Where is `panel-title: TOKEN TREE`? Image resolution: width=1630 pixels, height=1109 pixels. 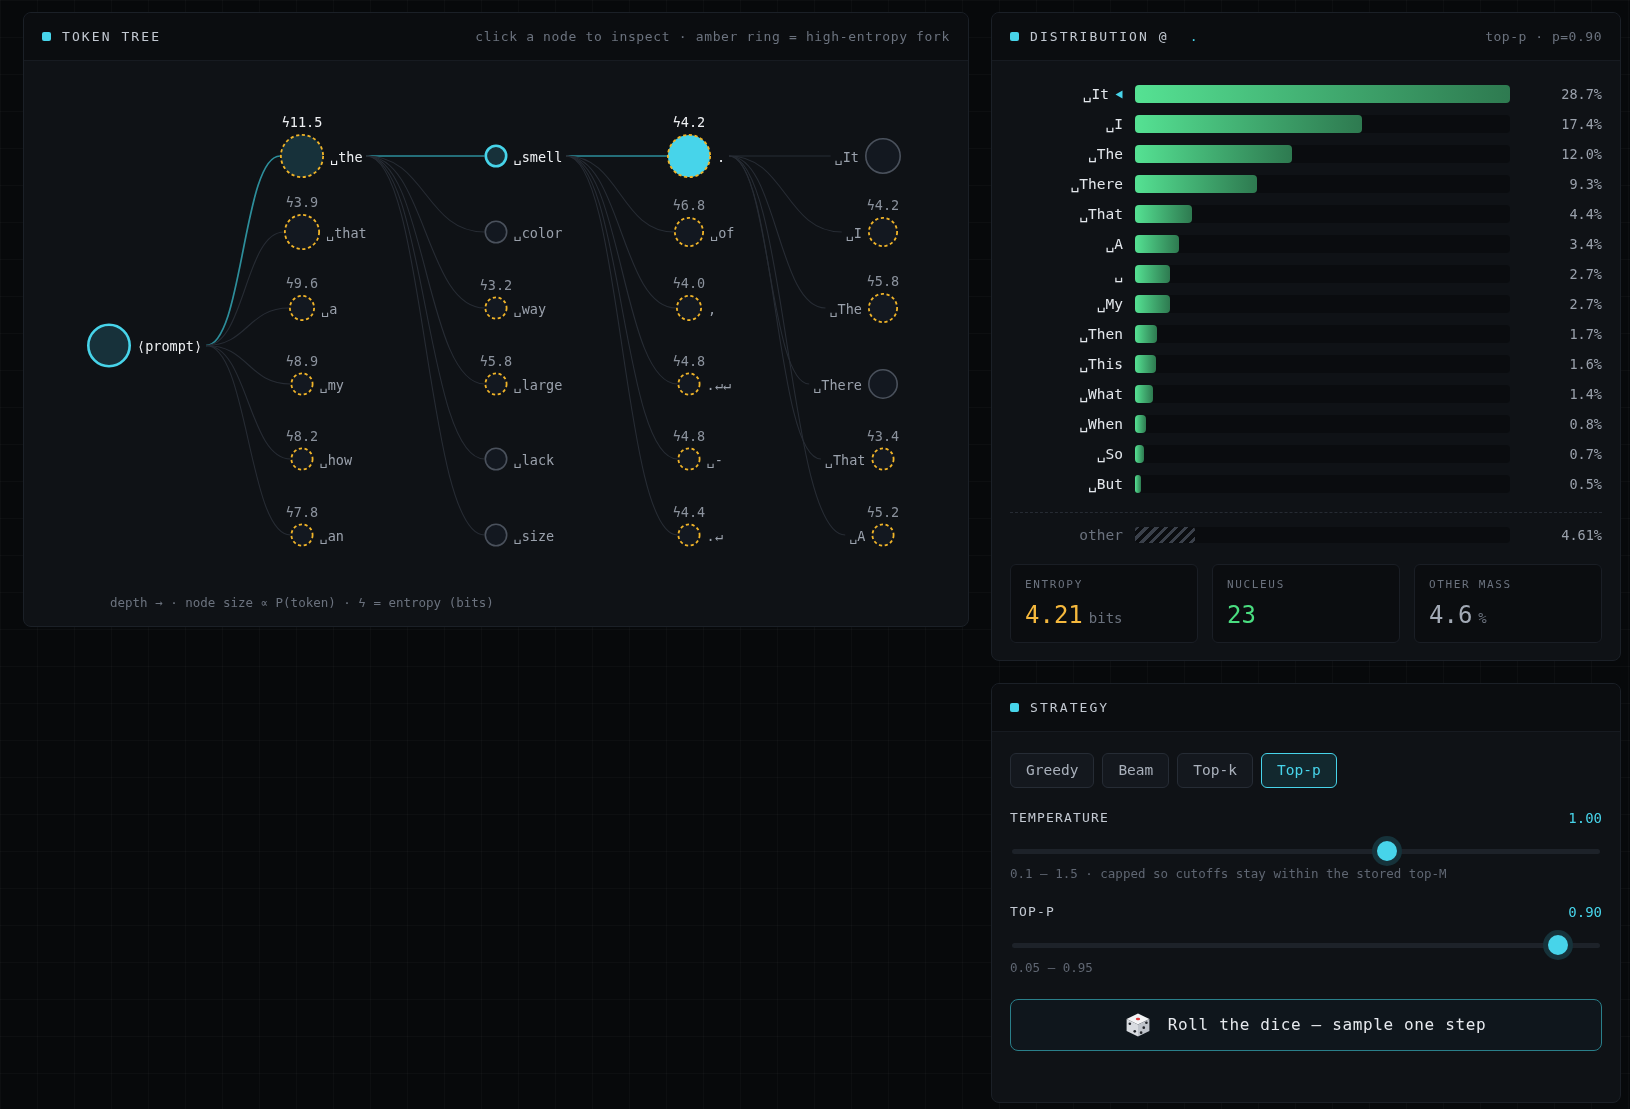
panel-title: TOKEN TREE is located at coordinates (112, 36).